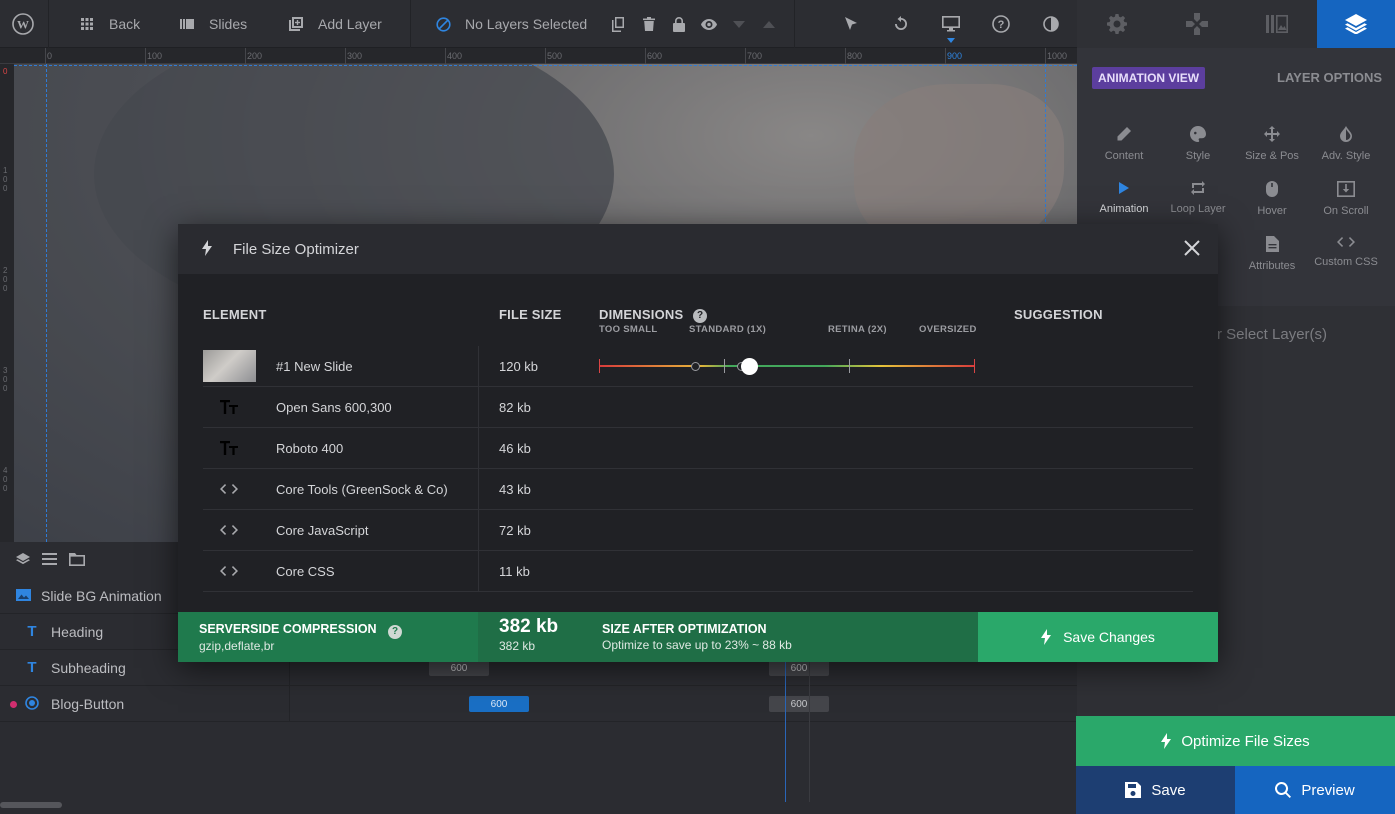 The width and height of the screenshot is (1395, 814). Describe the element at coordinates (49, 559) in the screenshot. I see `list-icon` at that location.